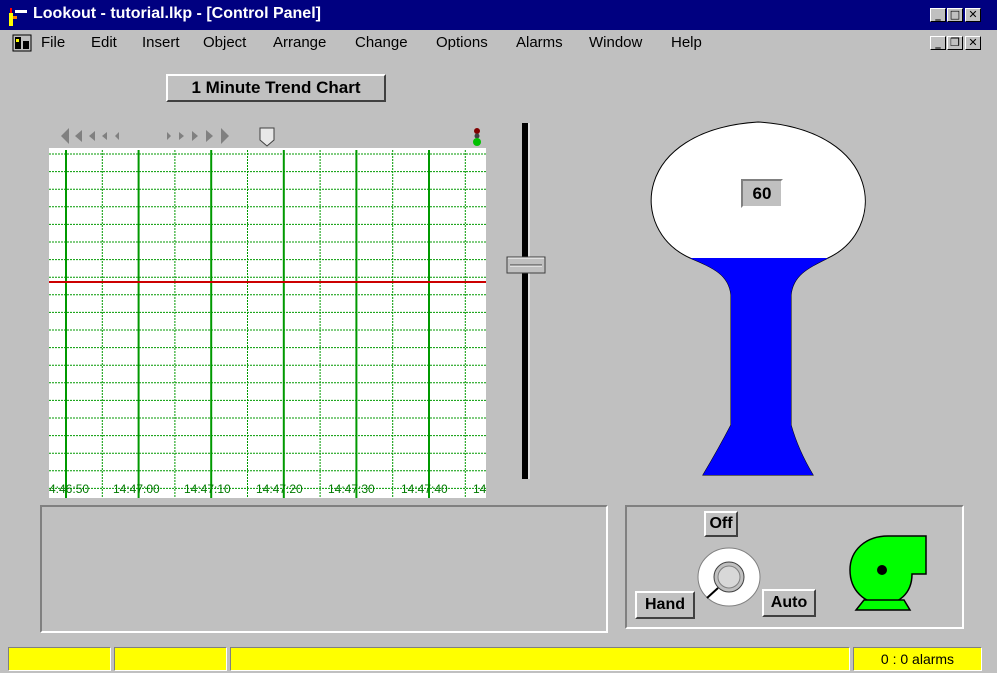 The width and height of the screenshot is (997, 673). What do you see at coordinates (462, 42) in the screenshot?
I see `menu-options: Options` at bounding box center [462, 42].